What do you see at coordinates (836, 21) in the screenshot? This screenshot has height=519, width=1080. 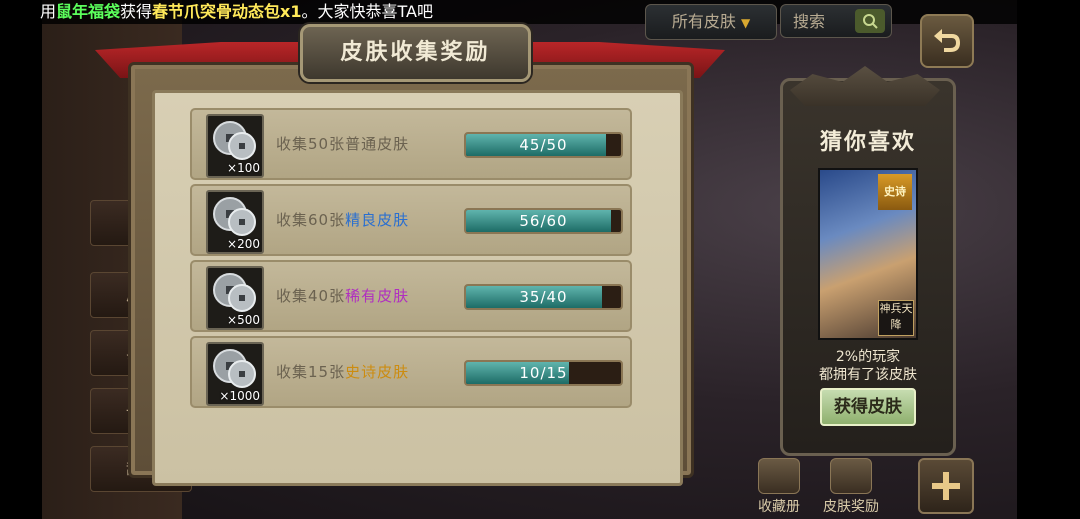 I see `search-input: 搜索` at bounding box center [836, 21].